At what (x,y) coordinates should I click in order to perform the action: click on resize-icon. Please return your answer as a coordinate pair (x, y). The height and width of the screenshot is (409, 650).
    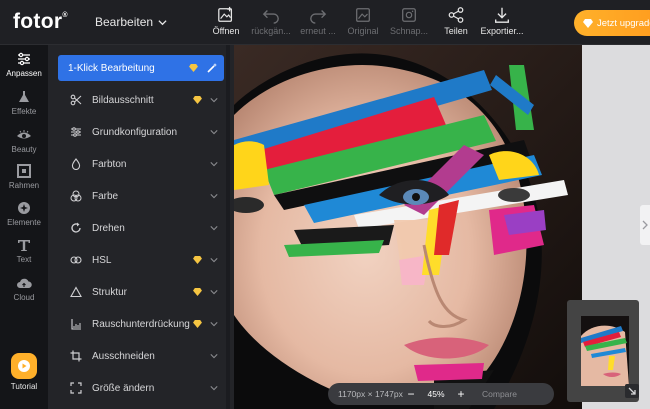
    Looking at the image, I should click on (76, 388).